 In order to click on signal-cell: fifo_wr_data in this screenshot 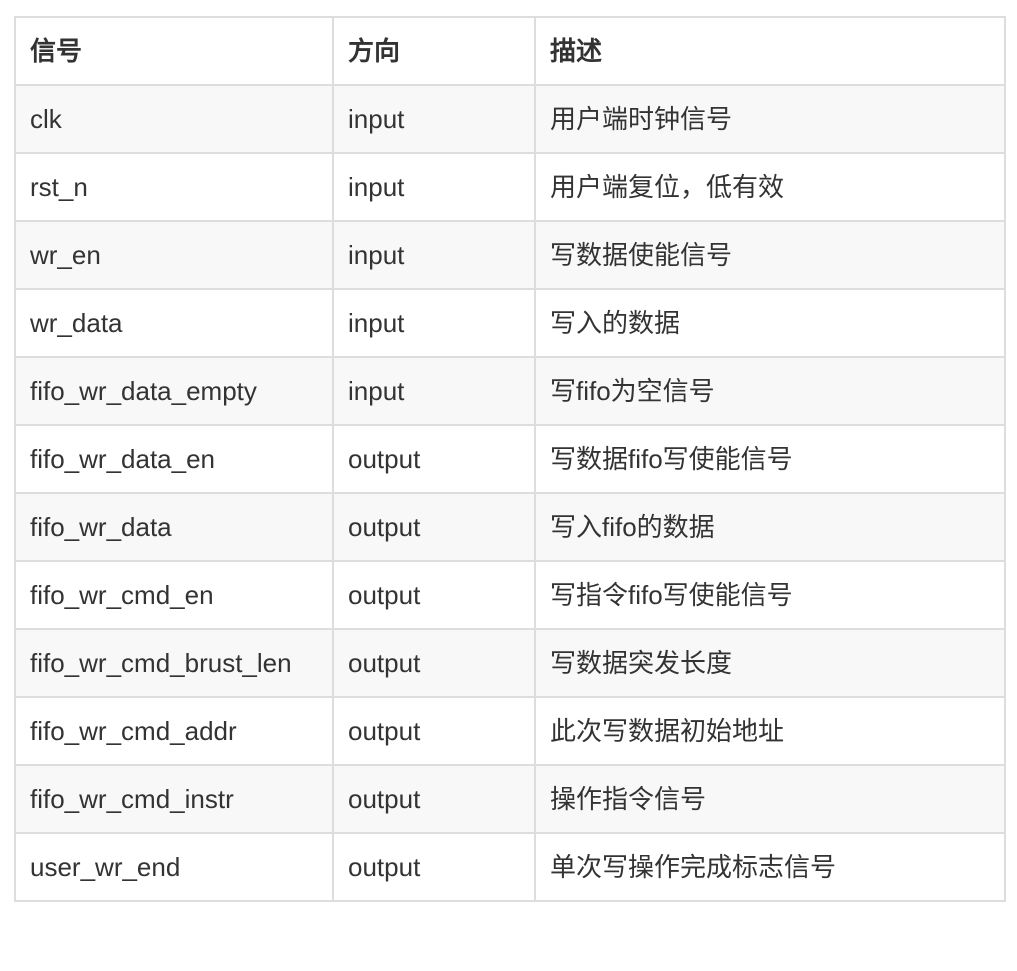, I will do `click(174, 527)`.